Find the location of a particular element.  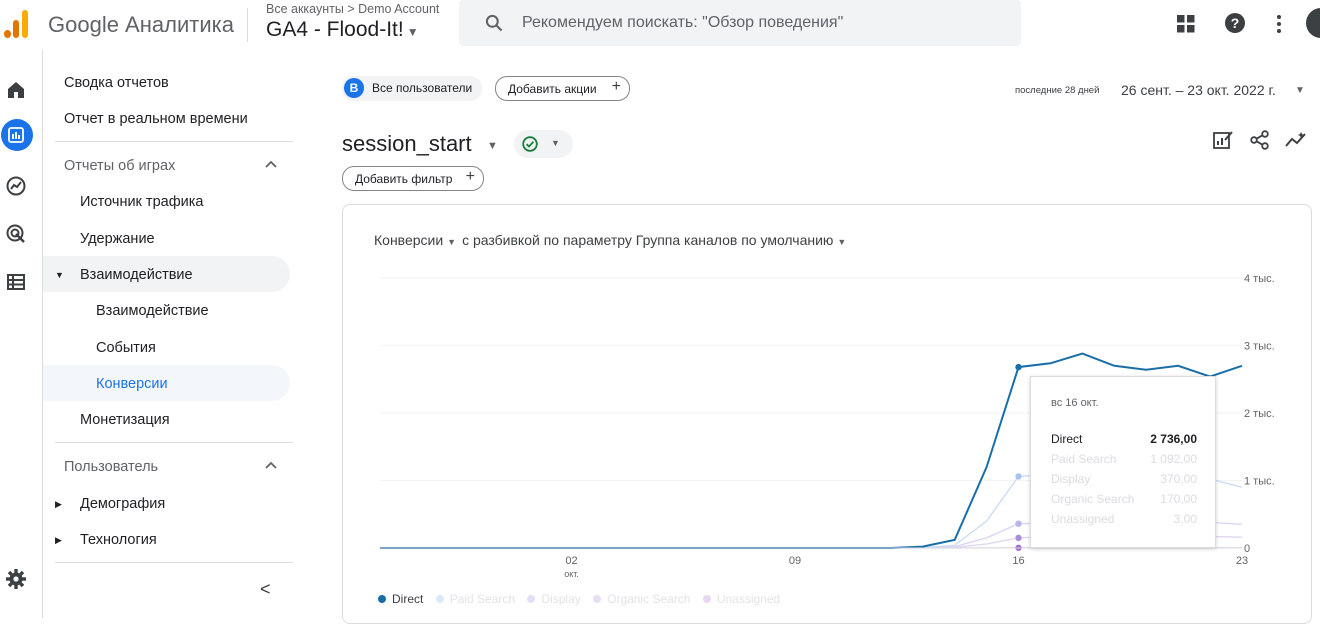

tooltip-date: вс 16 окт. is located at coordinates (1075, 403).